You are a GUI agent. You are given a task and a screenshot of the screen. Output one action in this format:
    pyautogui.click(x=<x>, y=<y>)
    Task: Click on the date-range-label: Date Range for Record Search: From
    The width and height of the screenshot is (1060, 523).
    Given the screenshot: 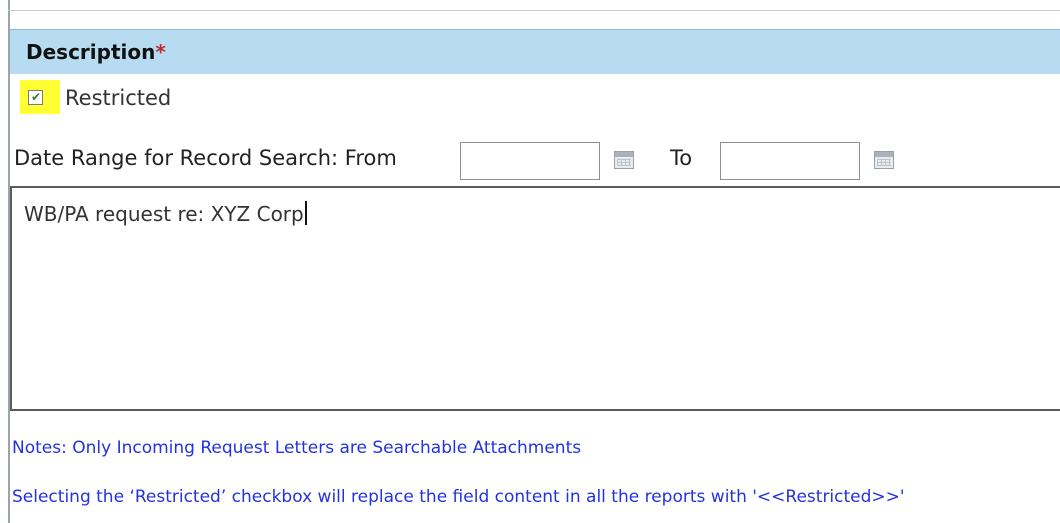 What is the action you would take?
    pyautogui.click(x=205, y=158)
    